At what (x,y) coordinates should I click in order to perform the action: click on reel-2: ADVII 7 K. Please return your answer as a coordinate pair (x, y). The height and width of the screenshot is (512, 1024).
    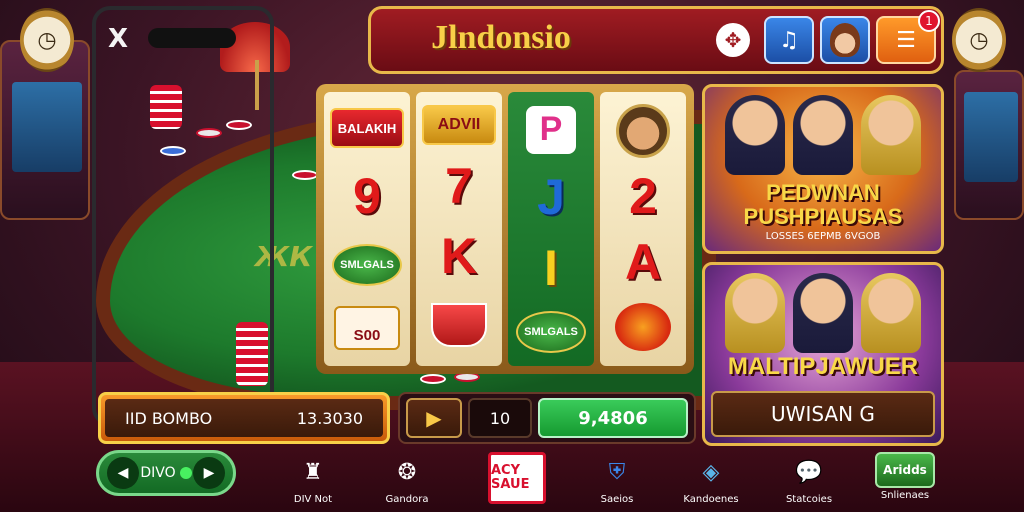
    Looking at the image, I should click on (459, 229).